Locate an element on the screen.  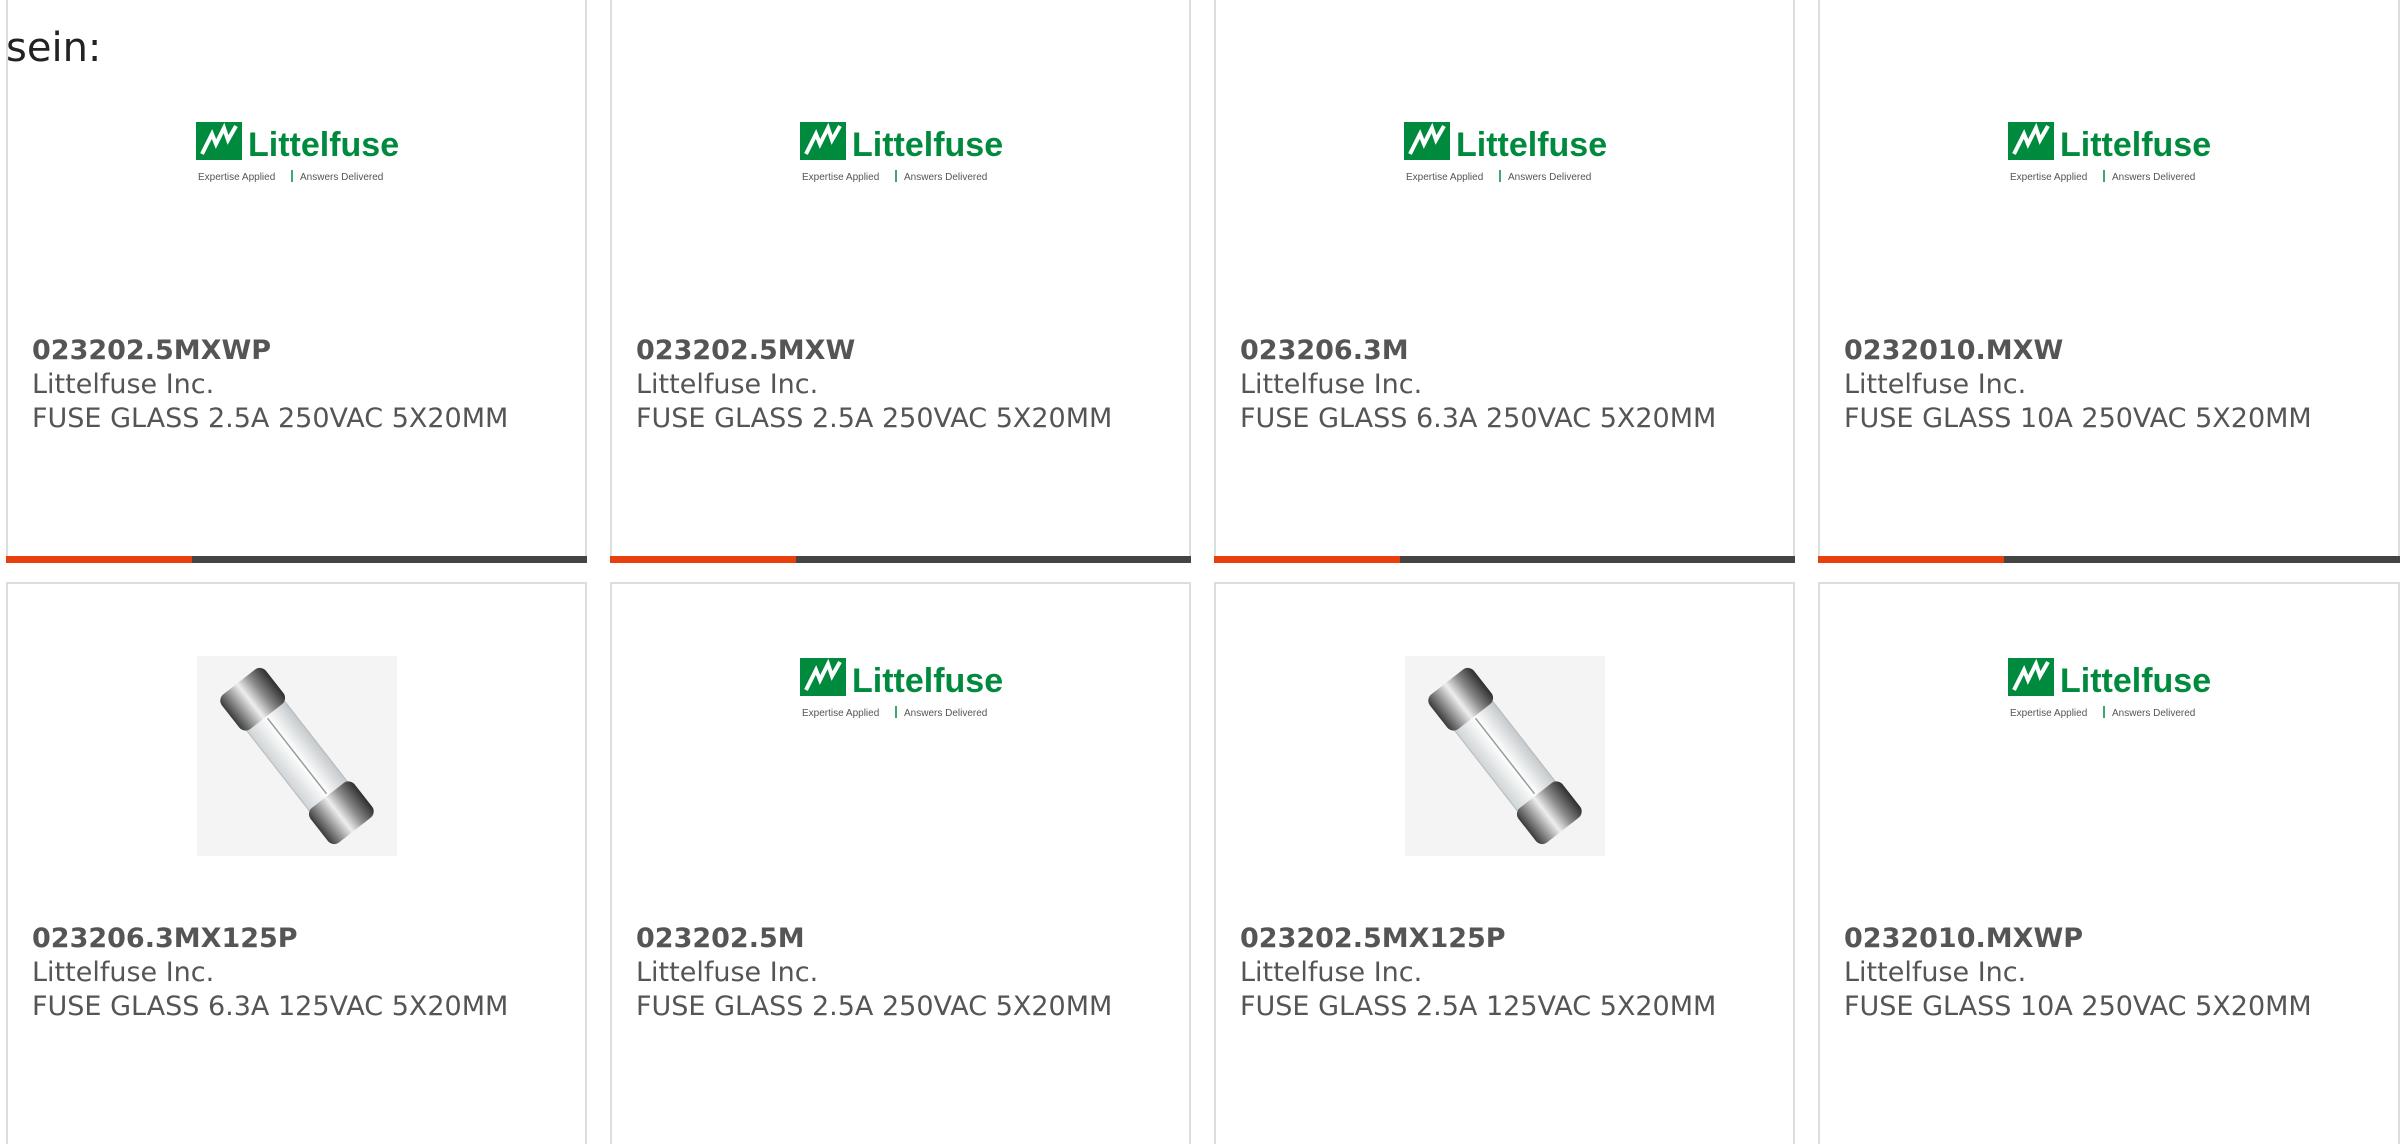
product-description: FUSE GLASS 6.3A 250VAC 5X20MM is located at coordinates (1478, 418).